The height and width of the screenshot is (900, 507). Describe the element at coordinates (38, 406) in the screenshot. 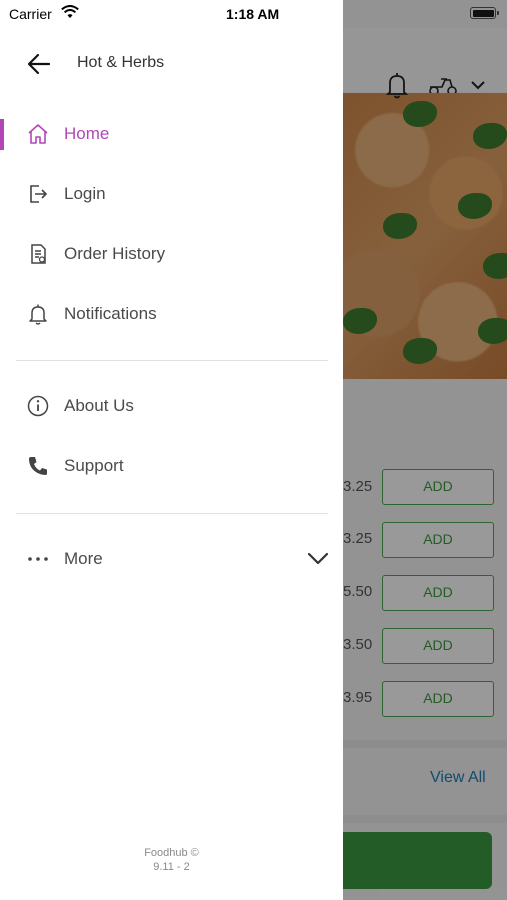

I see `info-icon` at that location.